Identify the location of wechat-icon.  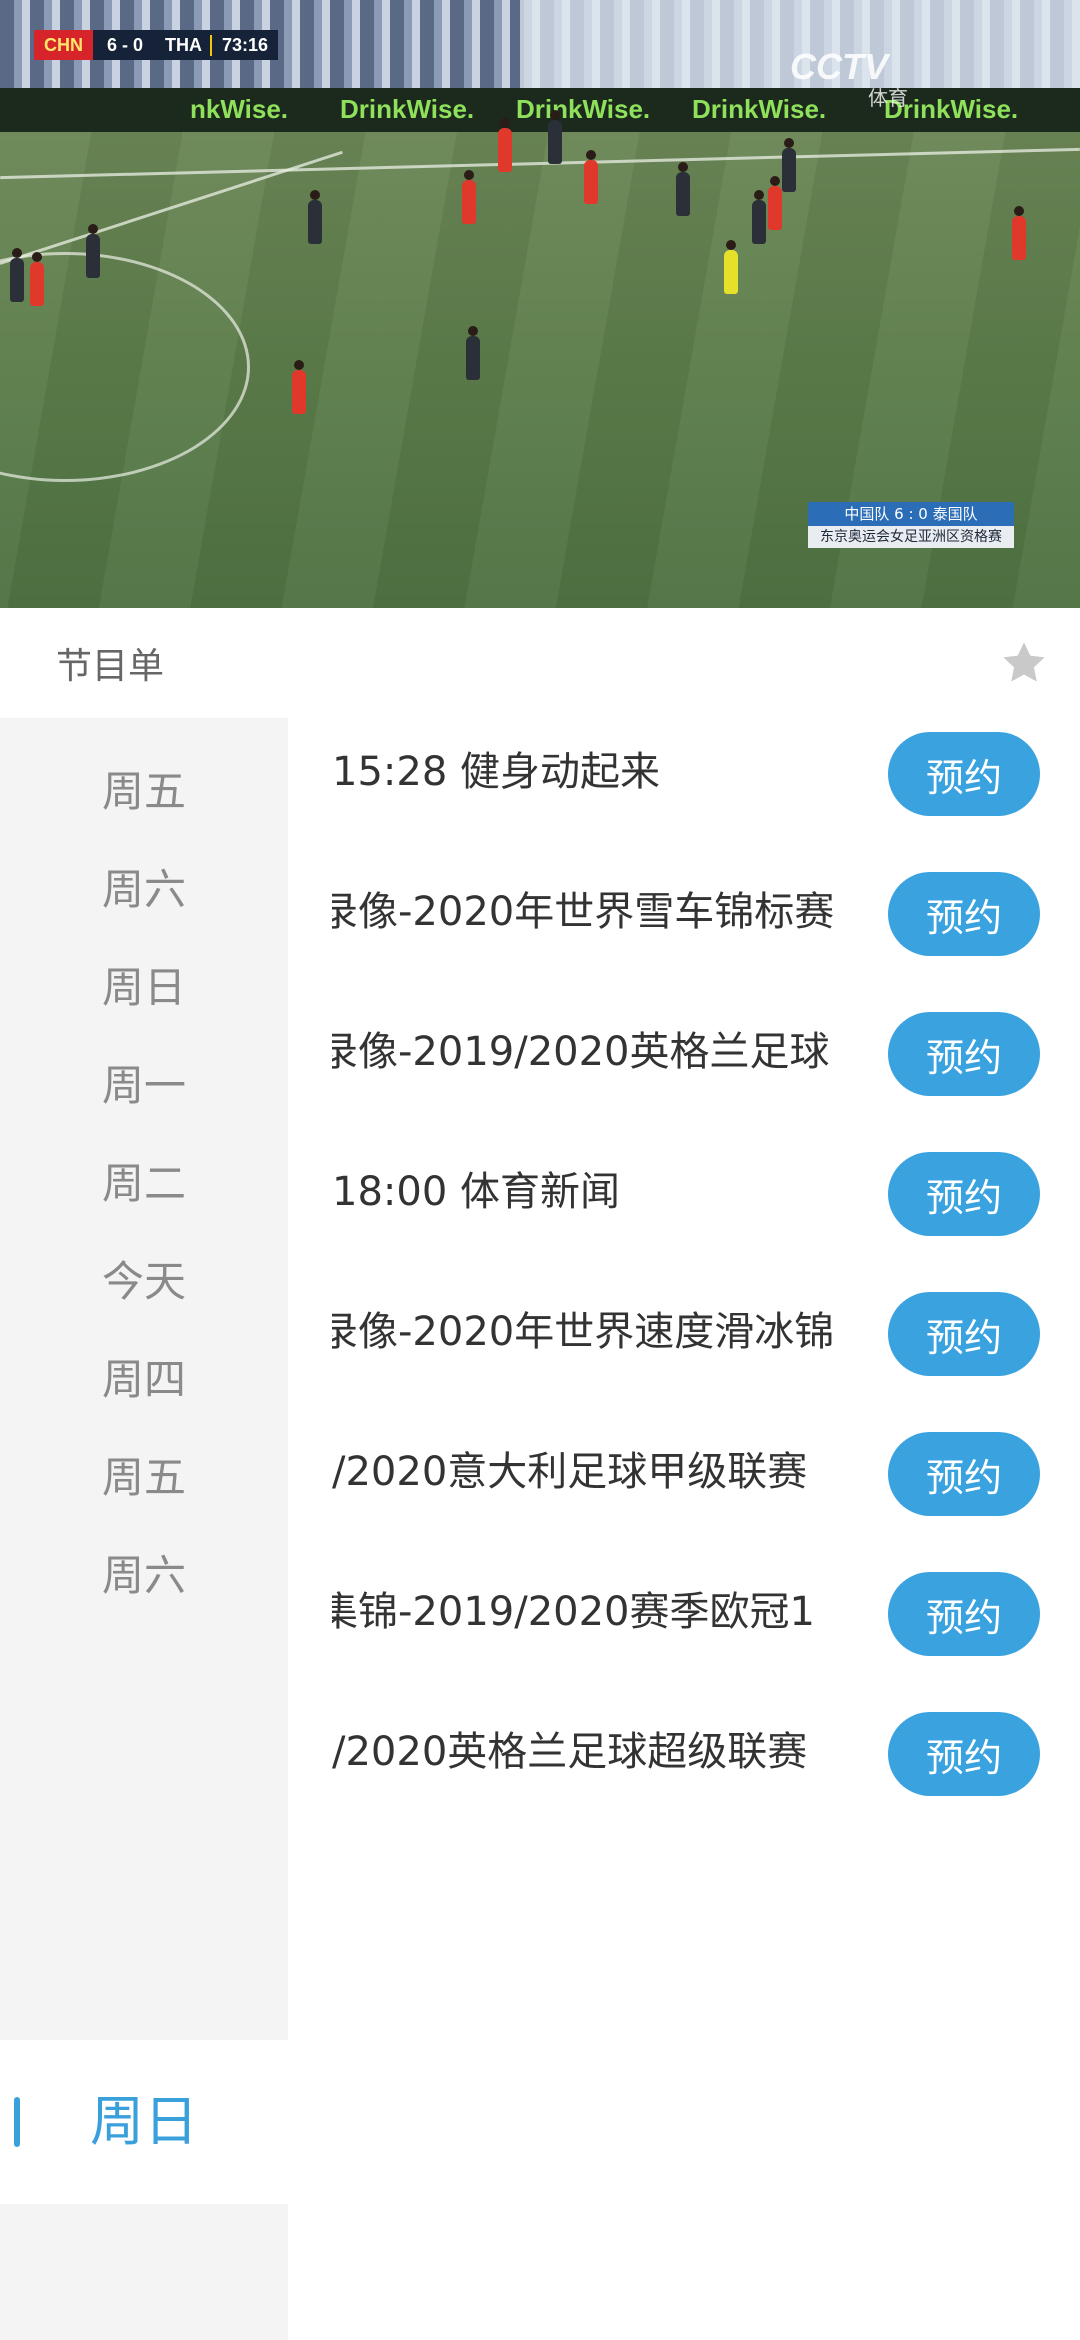
(892, 2293).